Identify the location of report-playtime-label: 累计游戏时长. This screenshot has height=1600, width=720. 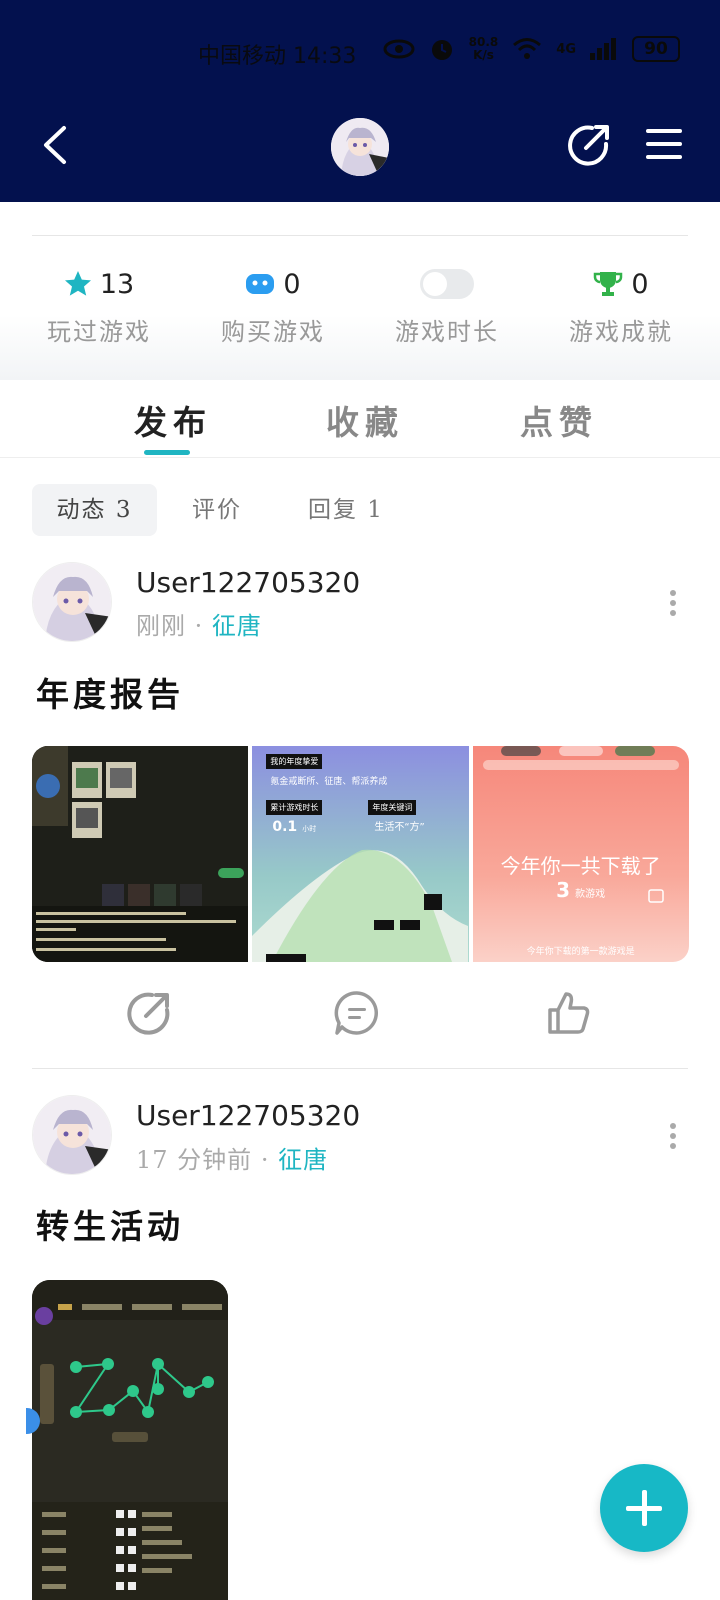
(294, 807).